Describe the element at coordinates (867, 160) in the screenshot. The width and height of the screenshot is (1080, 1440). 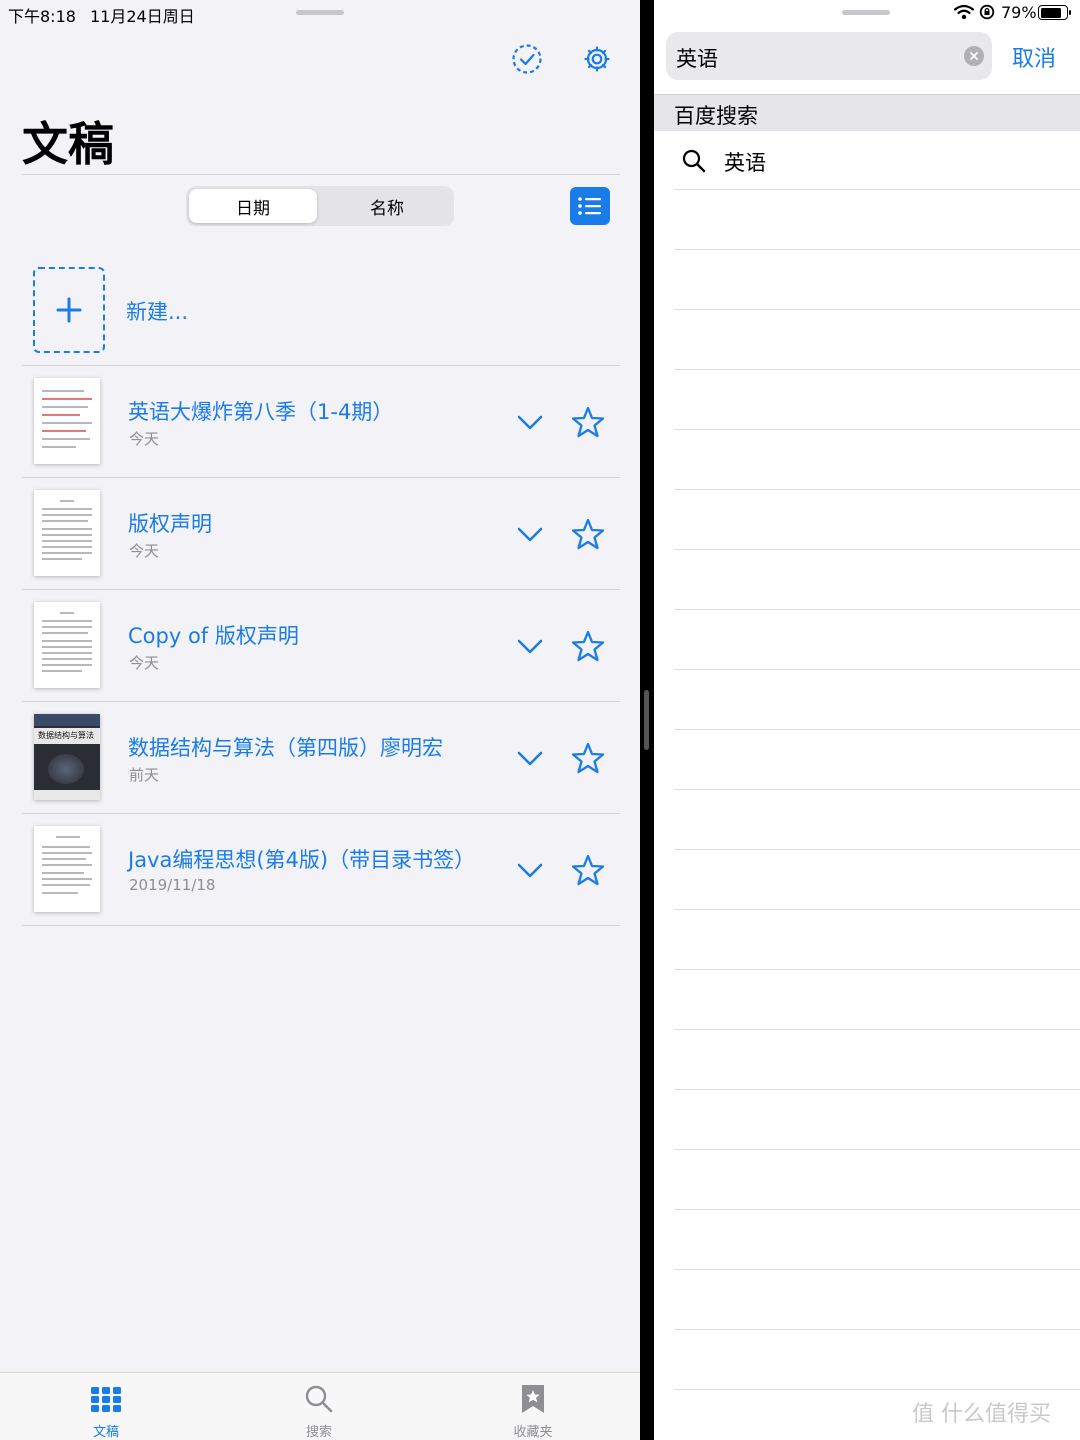
I see `search-suggestion: 英语` at that location.